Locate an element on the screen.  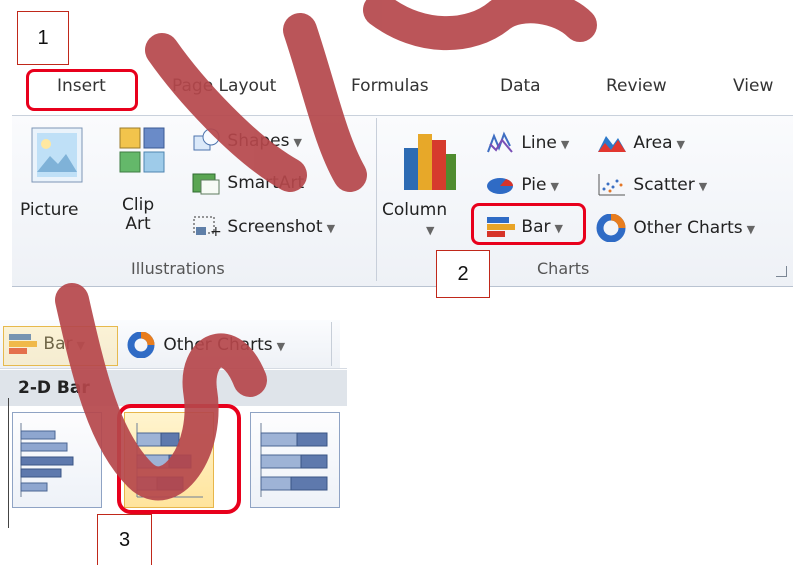
dropdown-bar-pressed is located at coordinates (60, 346).